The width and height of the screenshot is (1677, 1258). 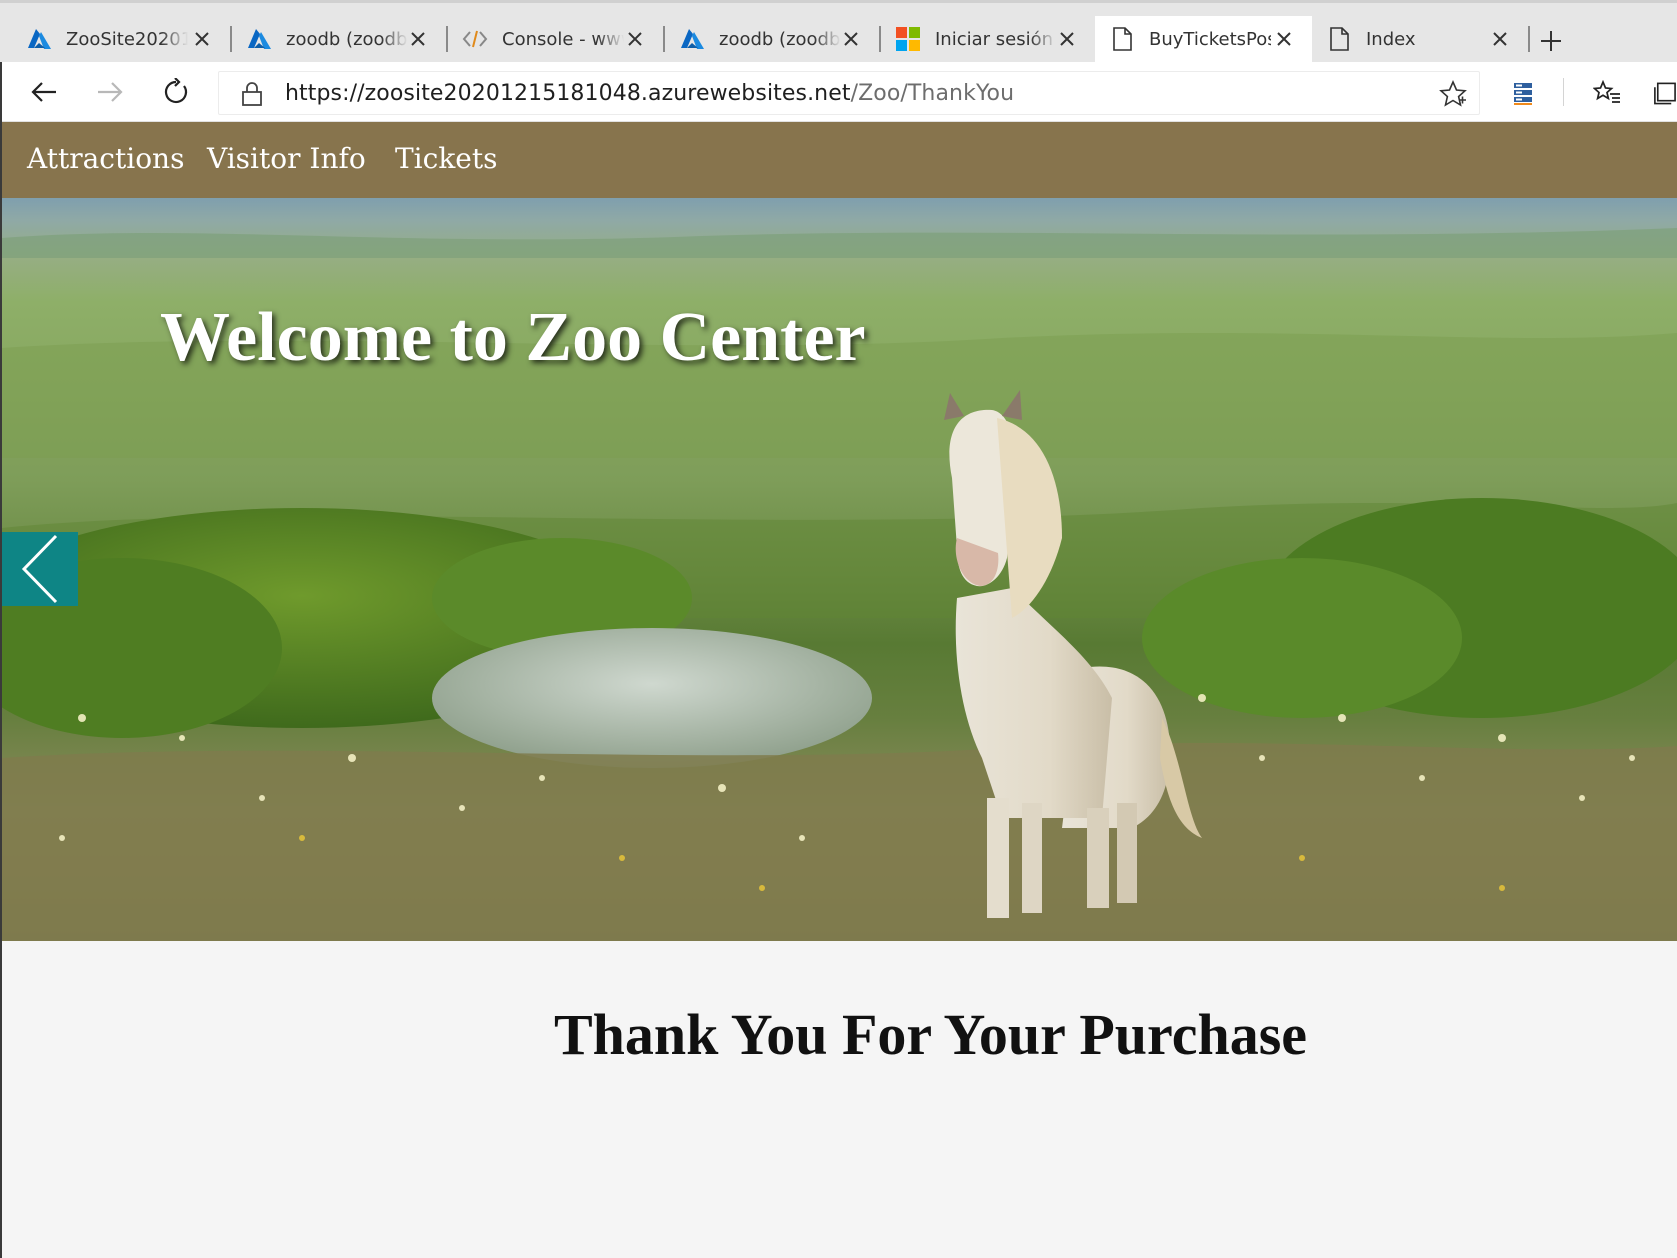 I want to click on tab-title: Console - www.zoosite, so click(x=563, y=39).